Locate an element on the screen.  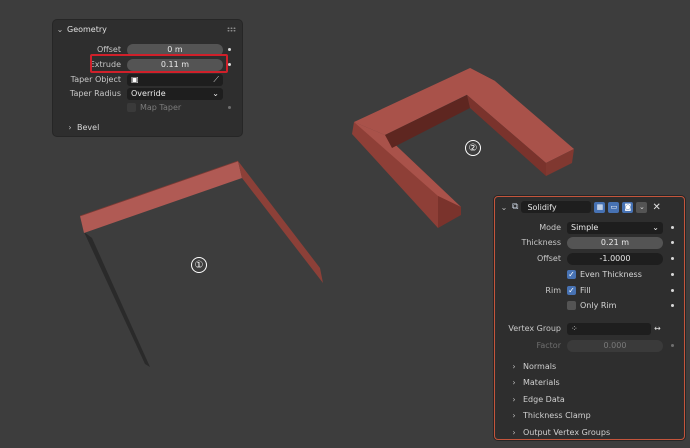
extrude-highlight-box is located at coordinates (159, 63).